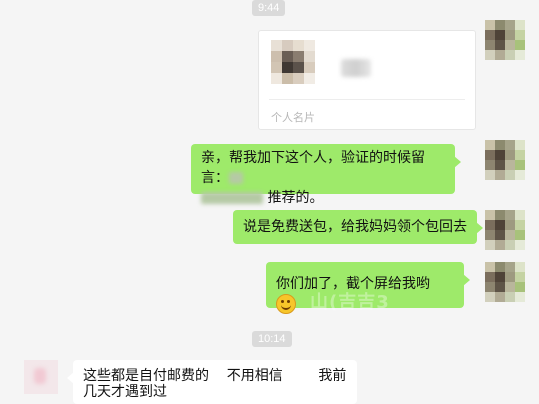 This screenshot has height=404, width=539. Describe the element at coordinates (313, 168) in the screenshot. I see `message-text: 亲，帮我加下这个人，验证的时候留言：` at that location.